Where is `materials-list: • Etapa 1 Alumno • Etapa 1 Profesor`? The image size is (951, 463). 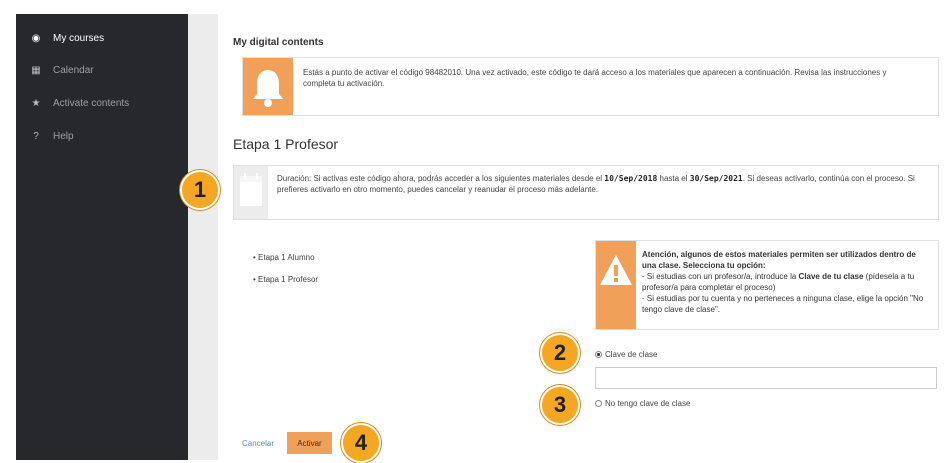 materials-list: • Etapa 1 Alumno • Etapa 1 Profesor is located at coordinates (285, 275).